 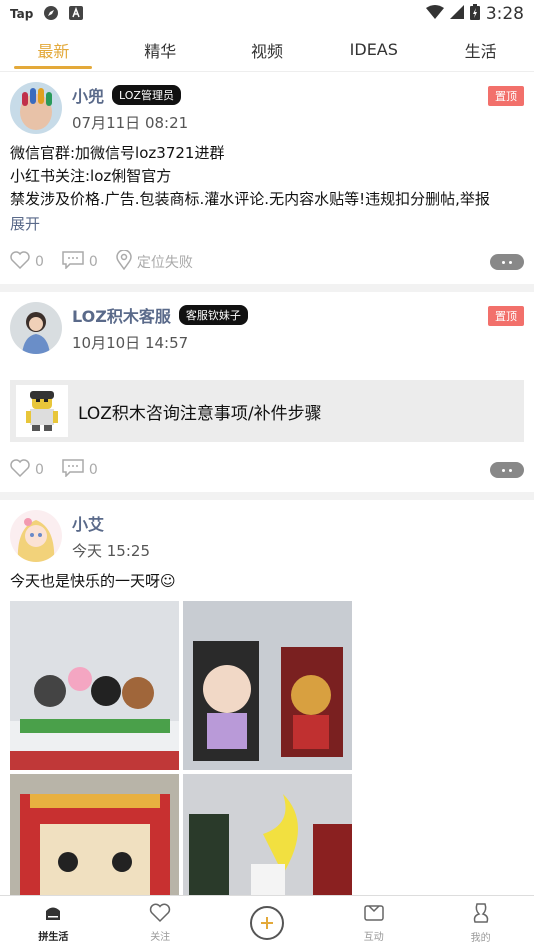 I want to click on author-name: 小兜, so click(x=88, y=95).